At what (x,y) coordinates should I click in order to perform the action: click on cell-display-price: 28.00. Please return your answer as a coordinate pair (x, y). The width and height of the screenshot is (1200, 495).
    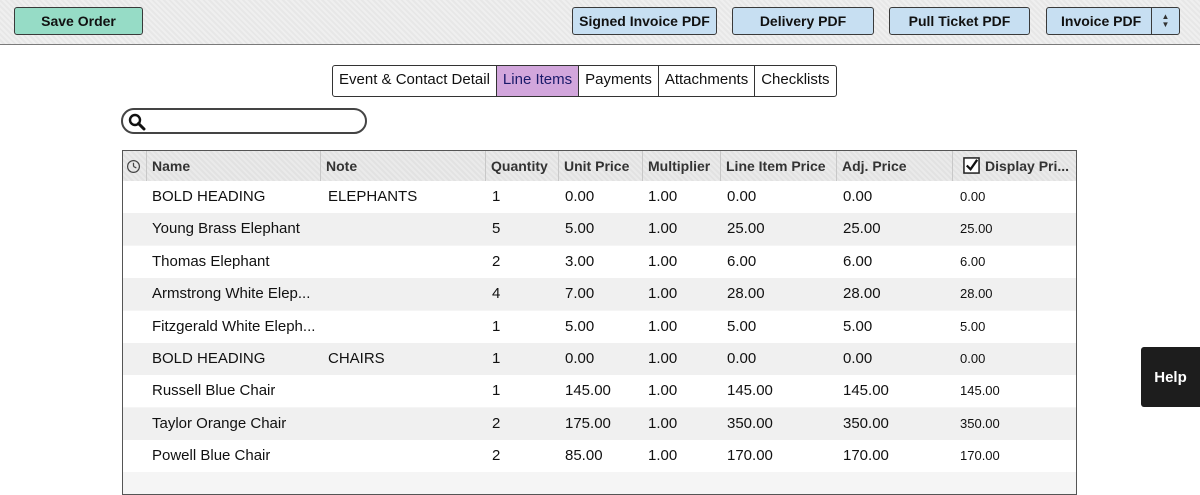
    Looking at the image, I should click on (976, 294).